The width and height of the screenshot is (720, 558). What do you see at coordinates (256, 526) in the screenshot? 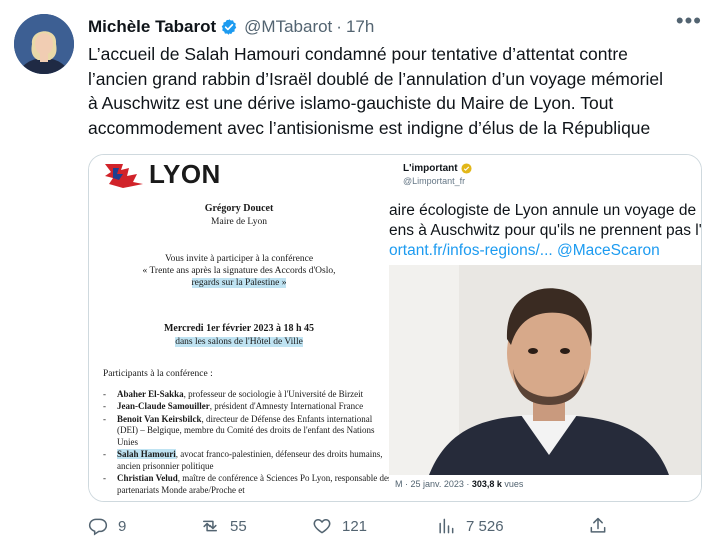
I see `retweet-button: 55` at bounding box center [256, 526].